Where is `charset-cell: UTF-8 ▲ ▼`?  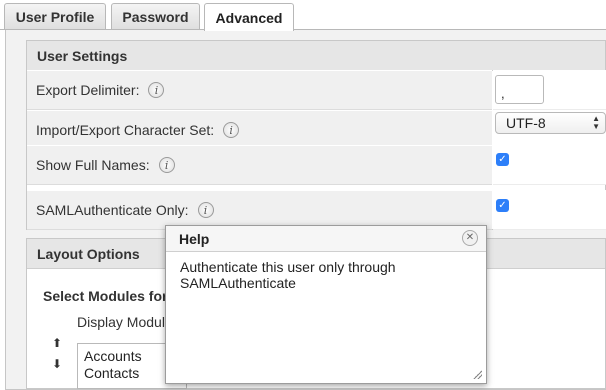
charset-cell: UTF-8 ▲ ▼ is located at coordinates (549, 130).